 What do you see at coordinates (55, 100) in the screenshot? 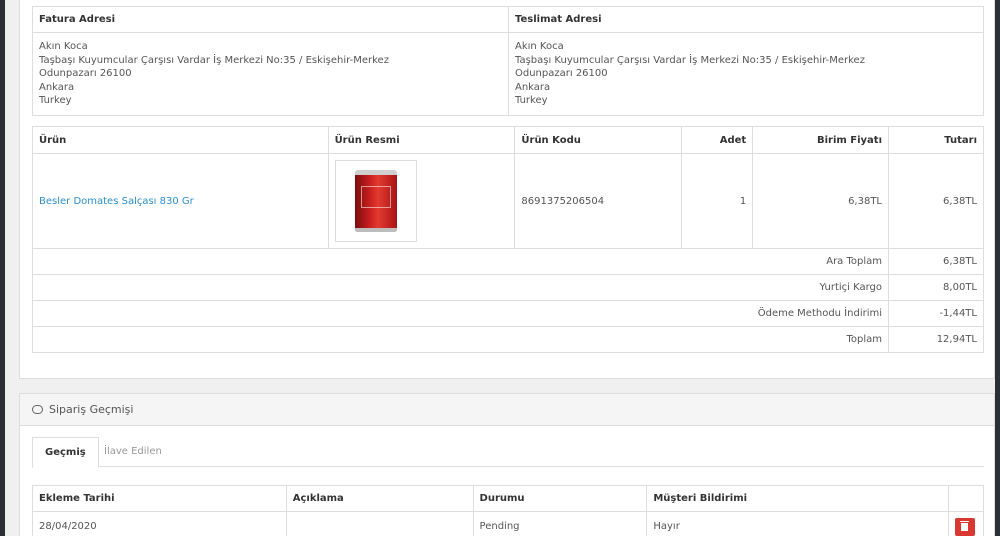
I see `billing-country: Turkey` at bounding box center [55, 100].